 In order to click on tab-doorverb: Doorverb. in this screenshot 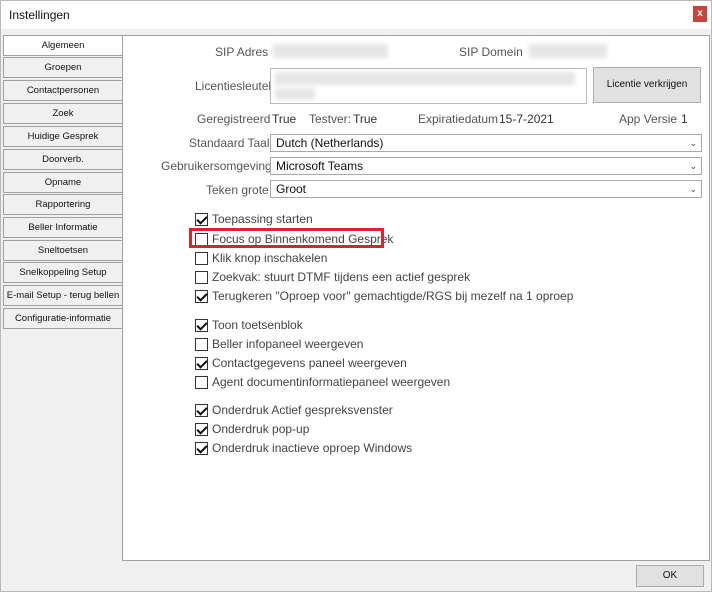, I will do `click(63, 159)`.